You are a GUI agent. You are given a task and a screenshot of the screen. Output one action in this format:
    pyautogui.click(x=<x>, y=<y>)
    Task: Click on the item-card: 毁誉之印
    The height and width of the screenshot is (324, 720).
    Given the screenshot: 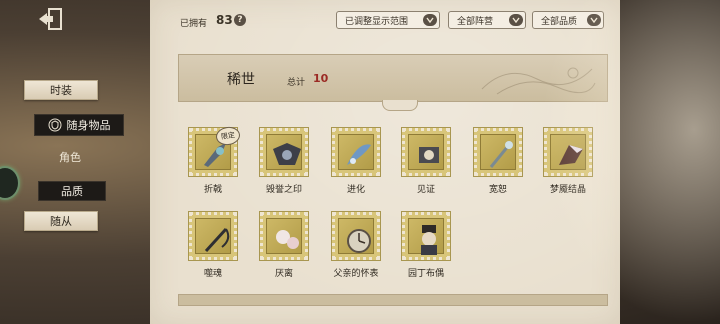 What is the action you would take?
    pyautogui.click(x=284, y=161)
    